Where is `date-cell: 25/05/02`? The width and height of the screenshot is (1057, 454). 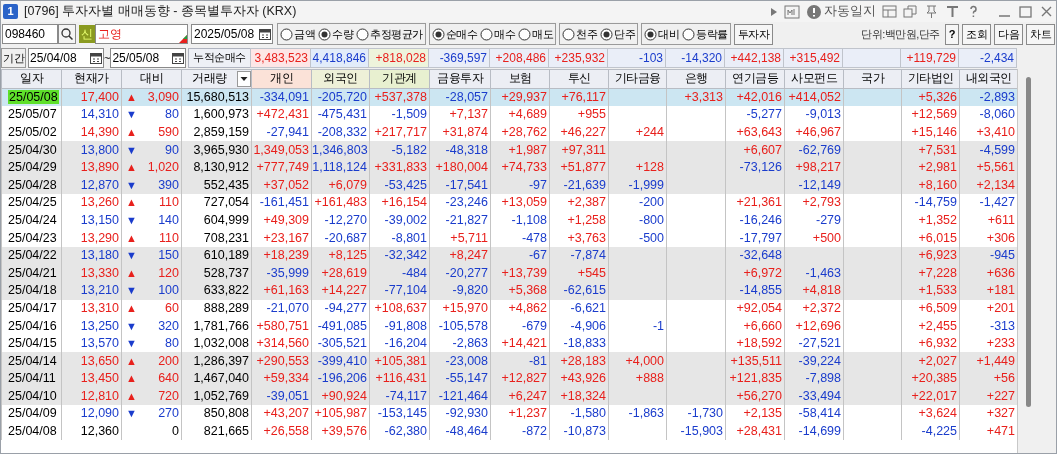
date-cell: 25/05/02 is located at coordinates (32, 132).